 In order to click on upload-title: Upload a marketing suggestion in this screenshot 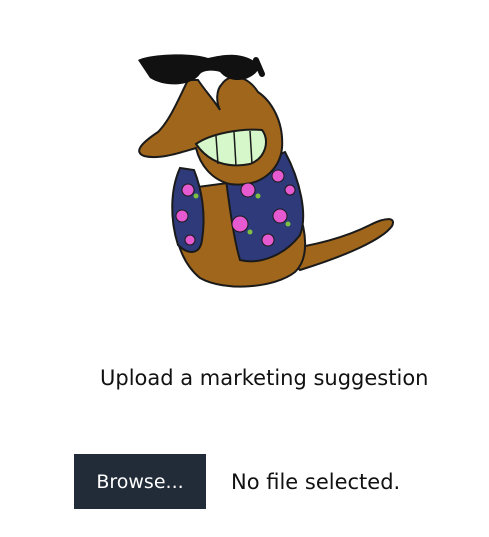, I will do `click(264, 378)`.